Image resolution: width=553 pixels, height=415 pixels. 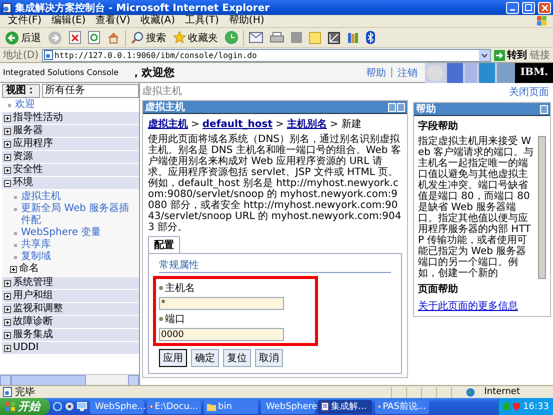 What do you see at coordinates (113, 21) in the screenshot?
I see `menu-item: 查看(V)` at bounding box center [113, 21].